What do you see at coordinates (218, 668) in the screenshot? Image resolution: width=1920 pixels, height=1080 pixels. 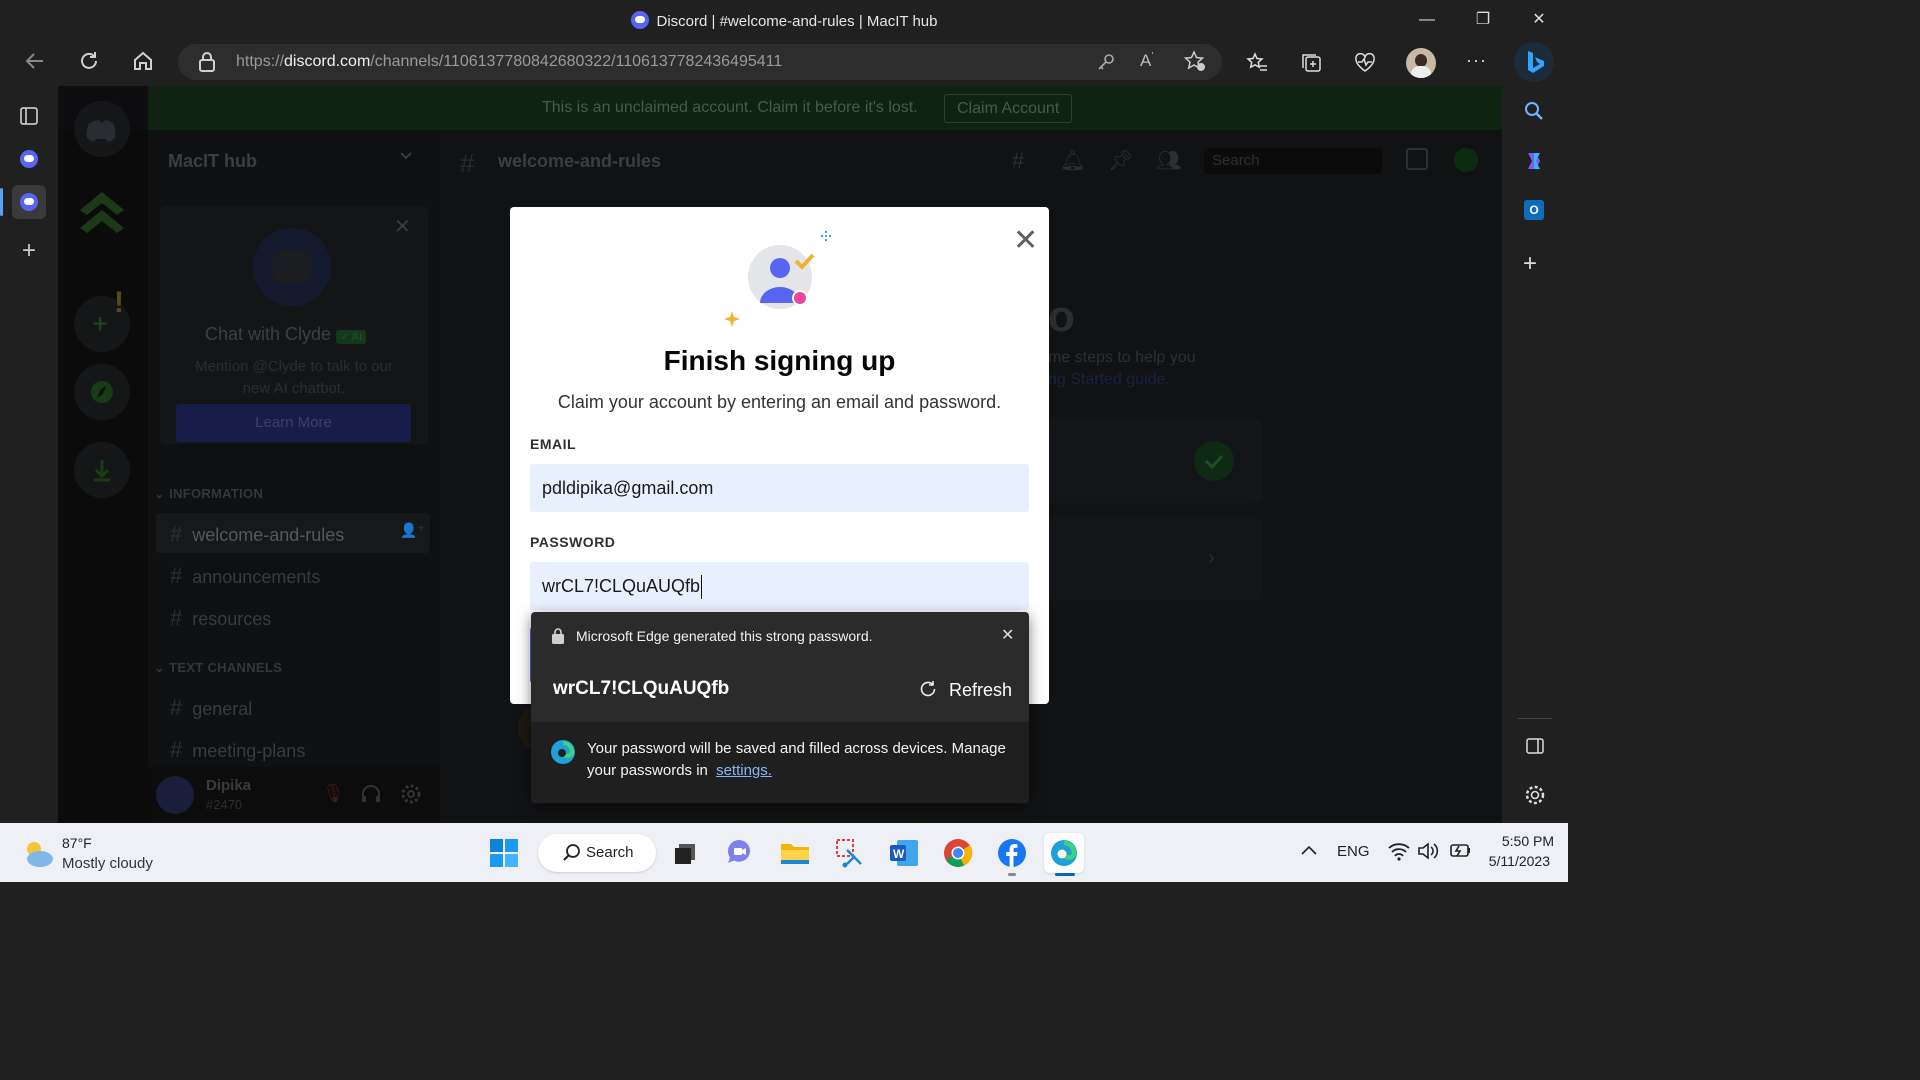 I see `category-text-channels: ⌄ TEXT CHANNELS` at bounding box center [218, 668].